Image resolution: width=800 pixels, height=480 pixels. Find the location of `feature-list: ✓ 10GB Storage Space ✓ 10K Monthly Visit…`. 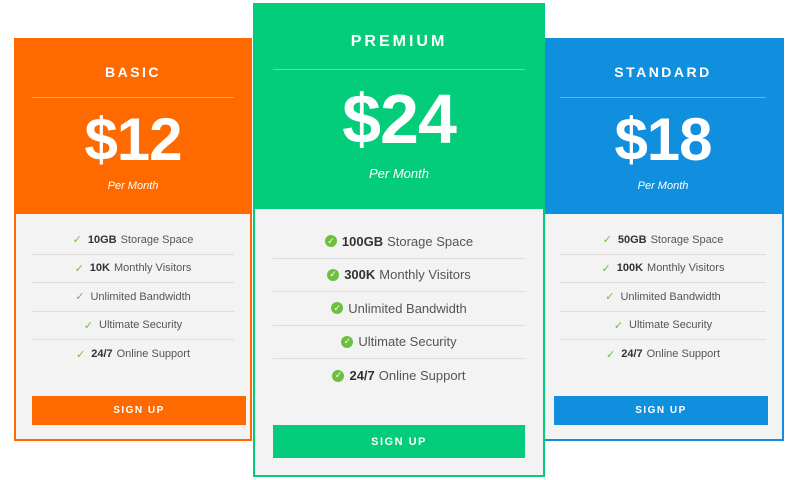

feature-list: ✓ 10GB Storage Space ✓ 10K Monthly Visit… is located at coordinates (133, 297).